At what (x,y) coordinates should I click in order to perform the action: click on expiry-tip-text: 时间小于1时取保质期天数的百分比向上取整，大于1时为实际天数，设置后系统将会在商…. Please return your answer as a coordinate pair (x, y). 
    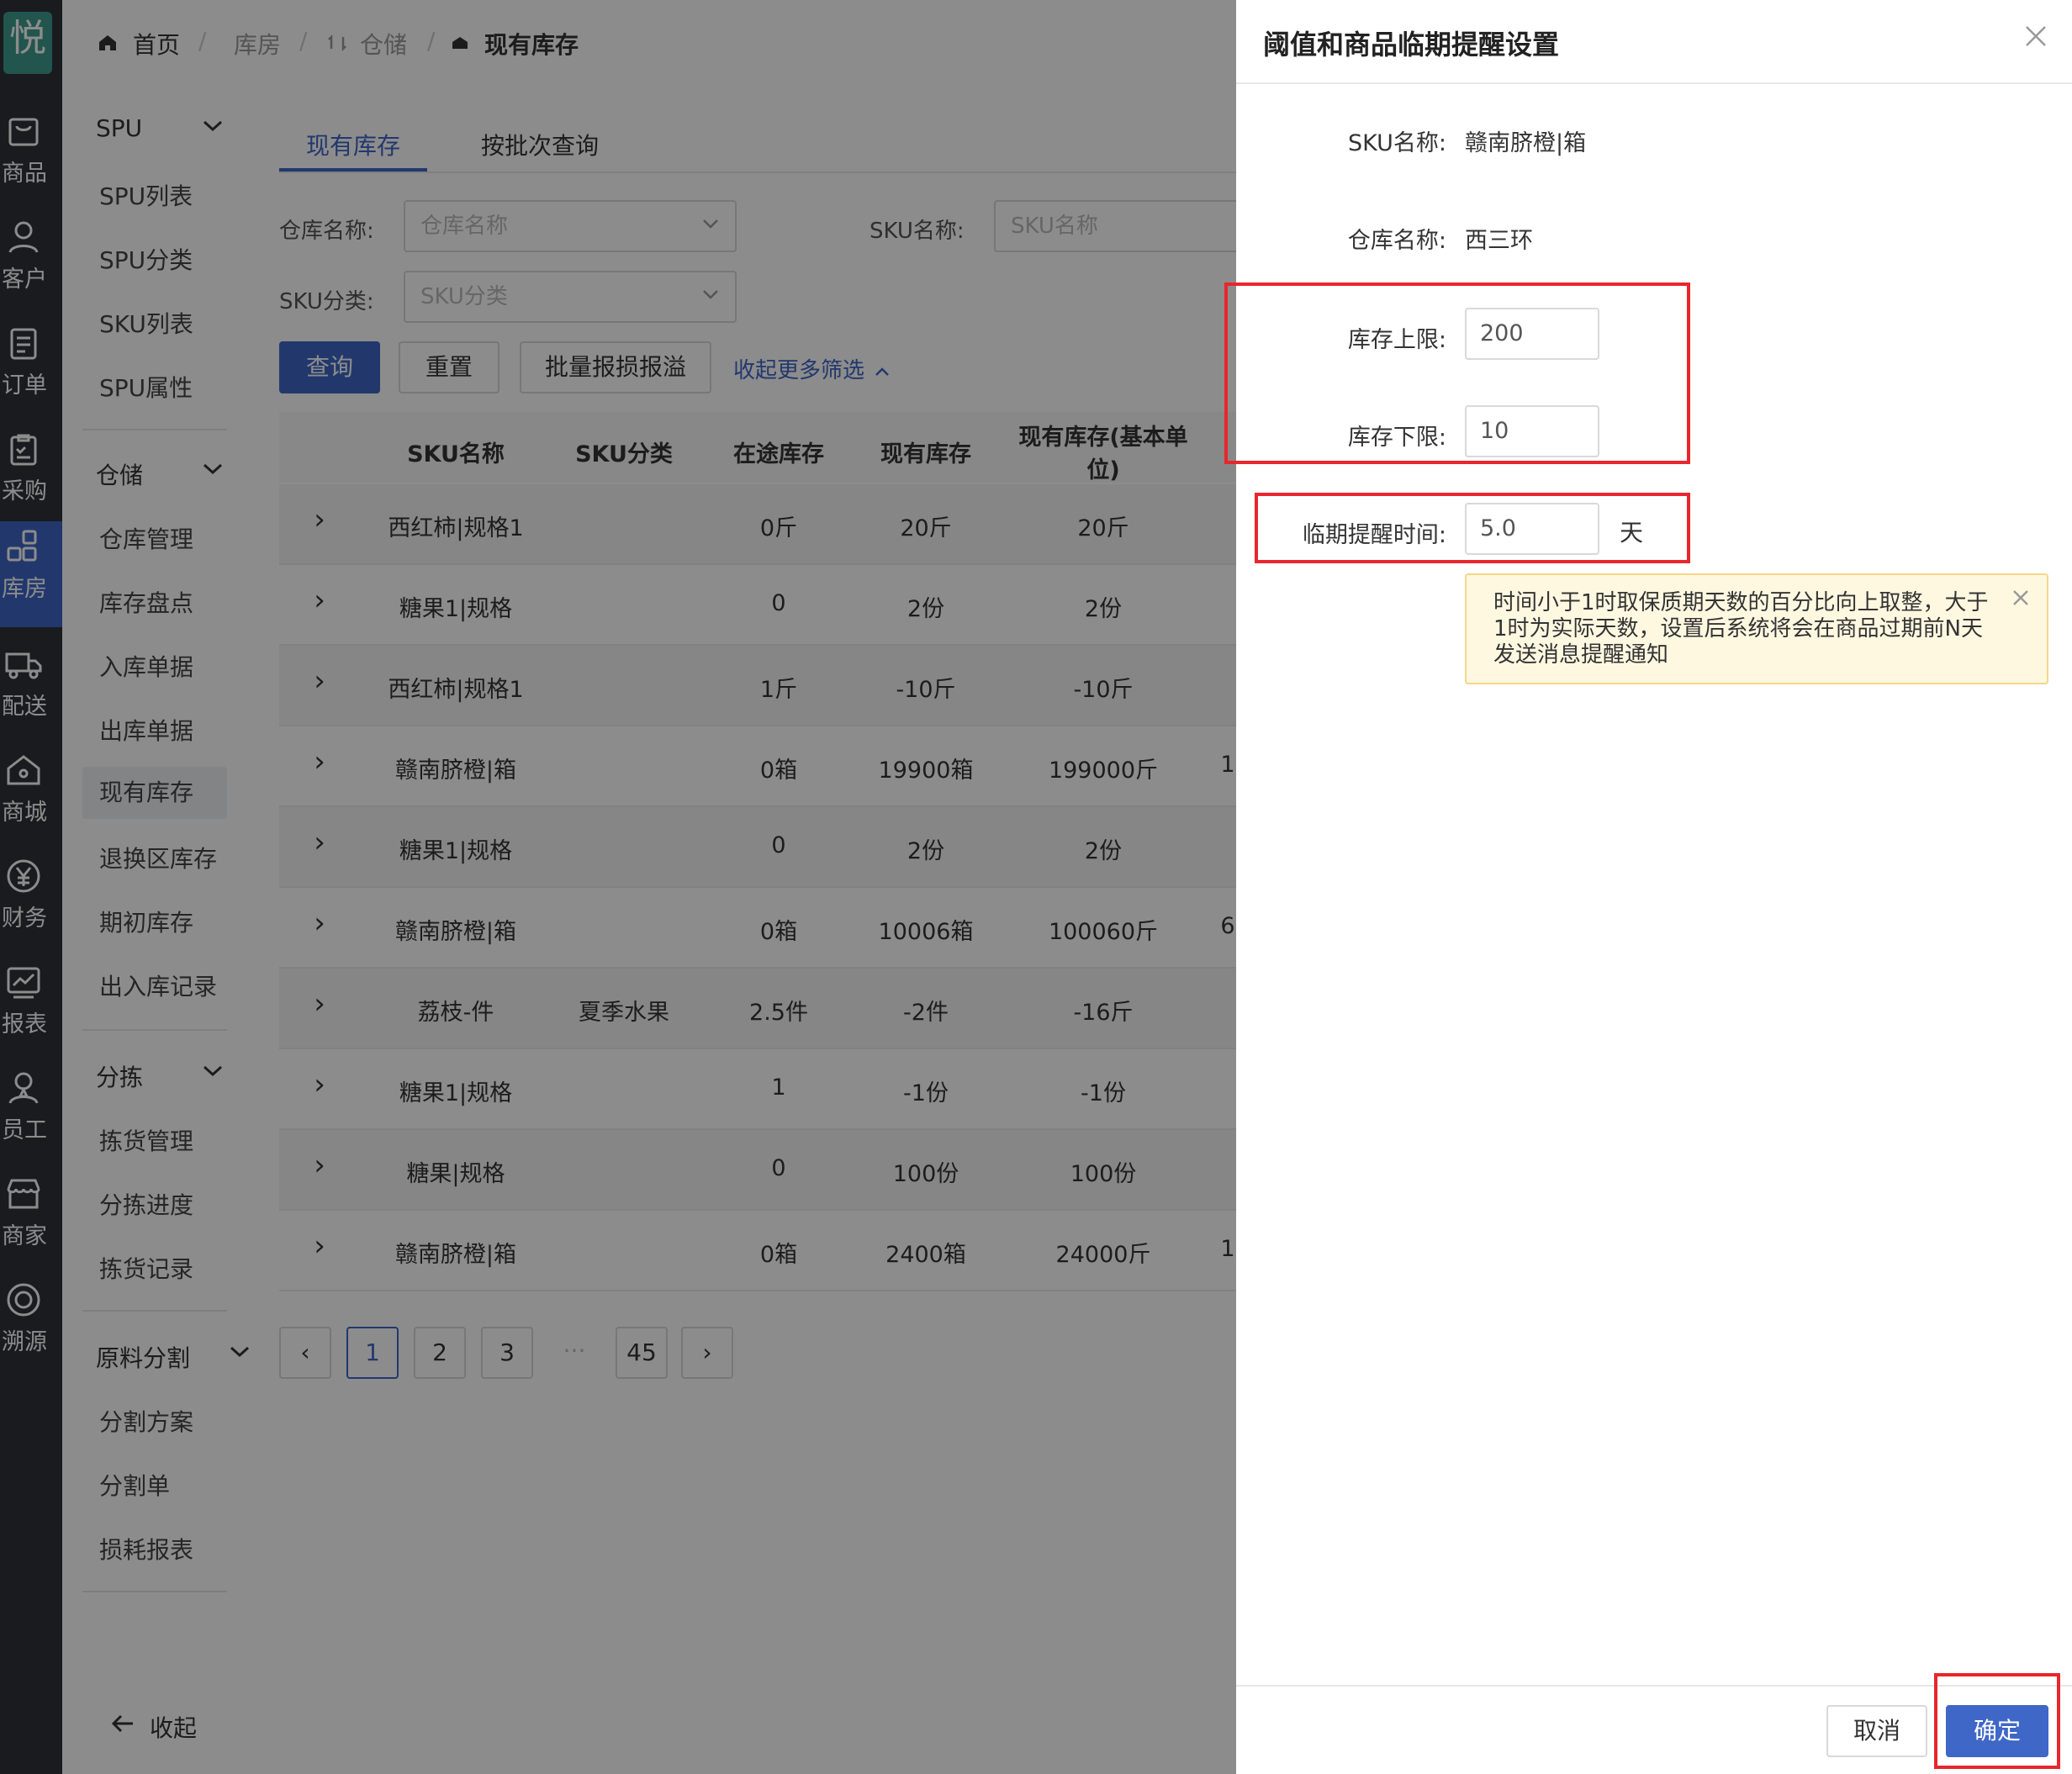
    Looking at the image, I should click on (1741, 629).